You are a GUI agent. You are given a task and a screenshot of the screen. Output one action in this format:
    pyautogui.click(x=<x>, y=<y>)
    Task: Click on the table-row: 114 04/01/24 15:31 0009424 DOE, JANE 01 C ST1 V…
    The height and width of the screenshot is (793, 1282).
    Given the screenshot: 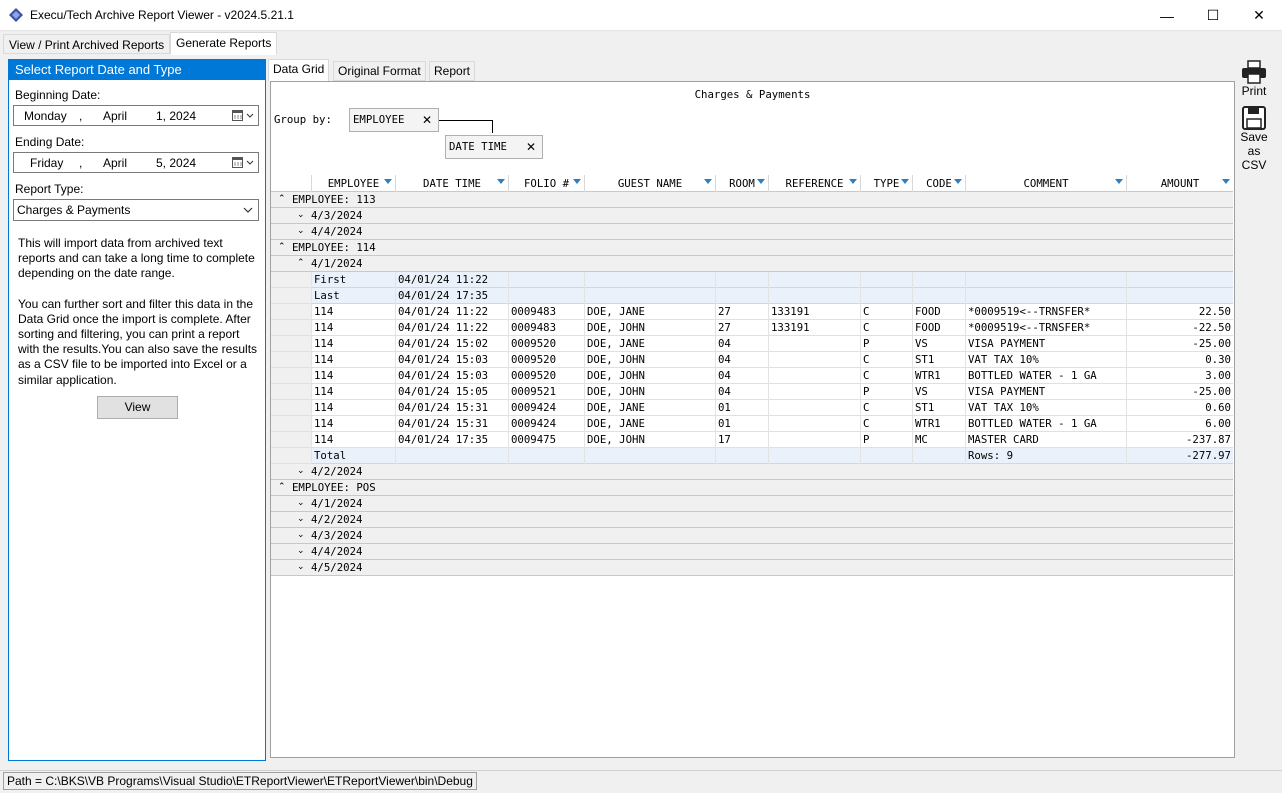 What is the action you would take?
    pyautogui.click(x=772, y=408)
    